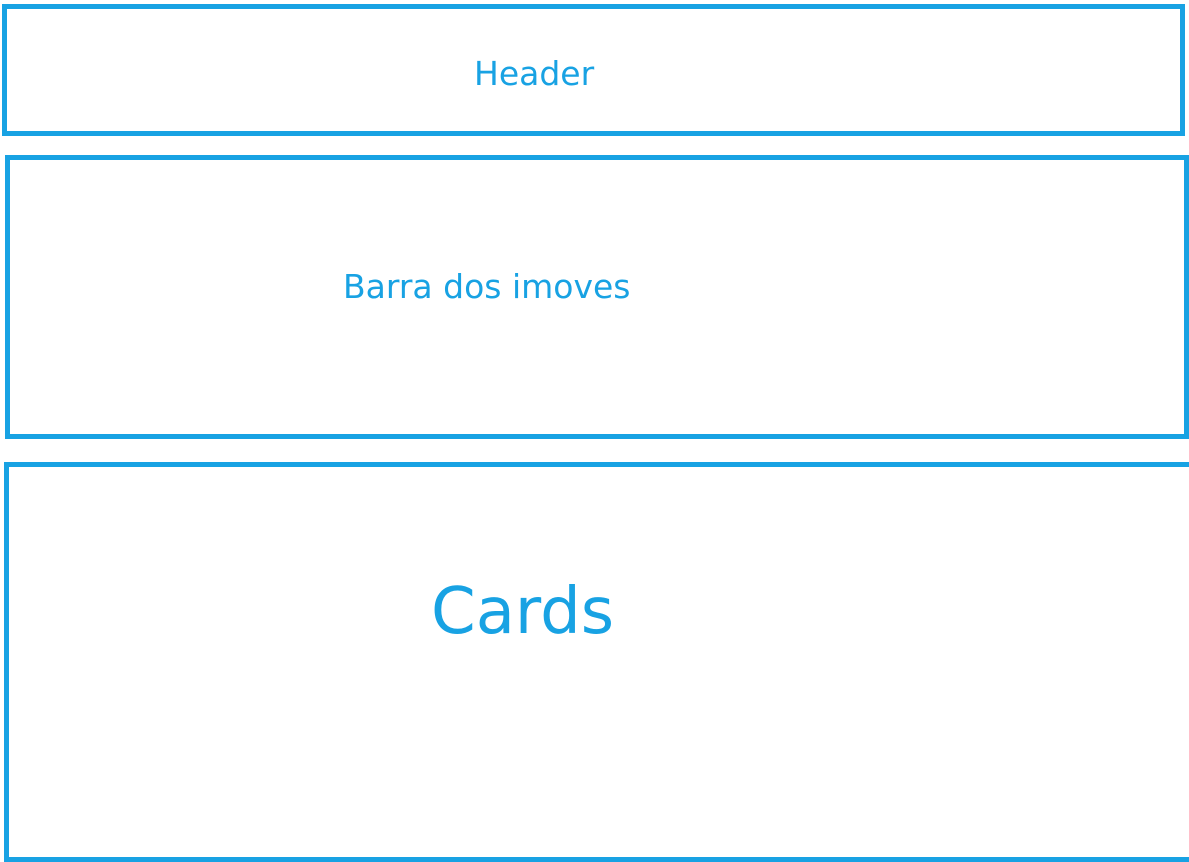  Describe the element at coordinates (534, 73) in the screenshot. I see `header-section-label: Header` at that location.